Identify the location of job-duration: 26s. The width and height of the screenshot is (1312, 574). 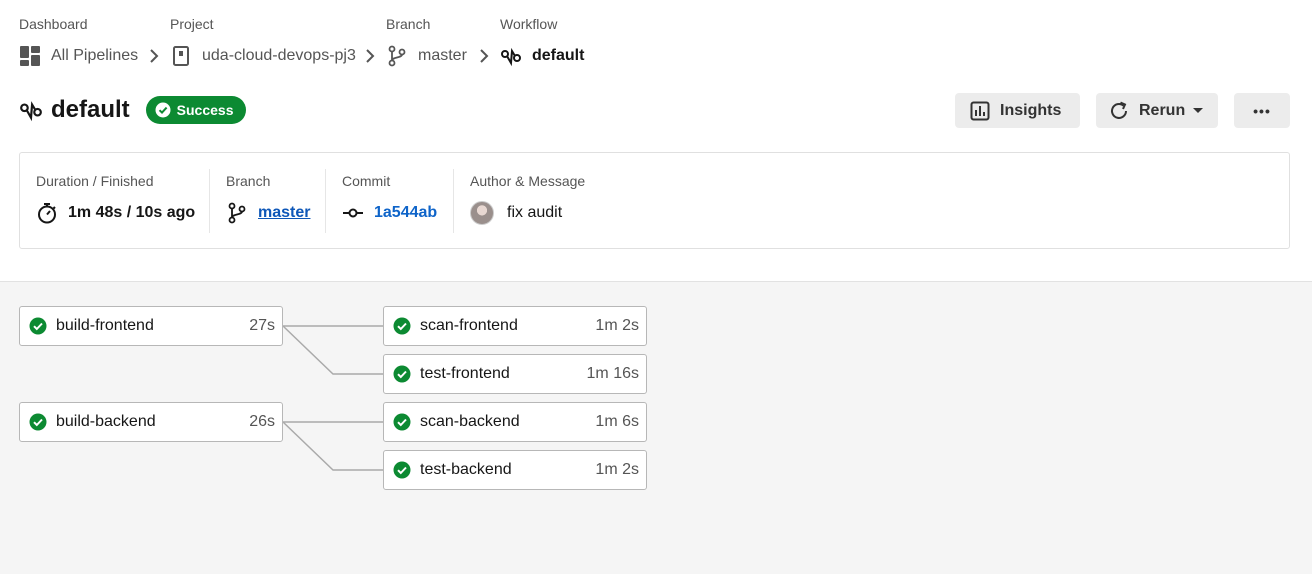
(262, 421).